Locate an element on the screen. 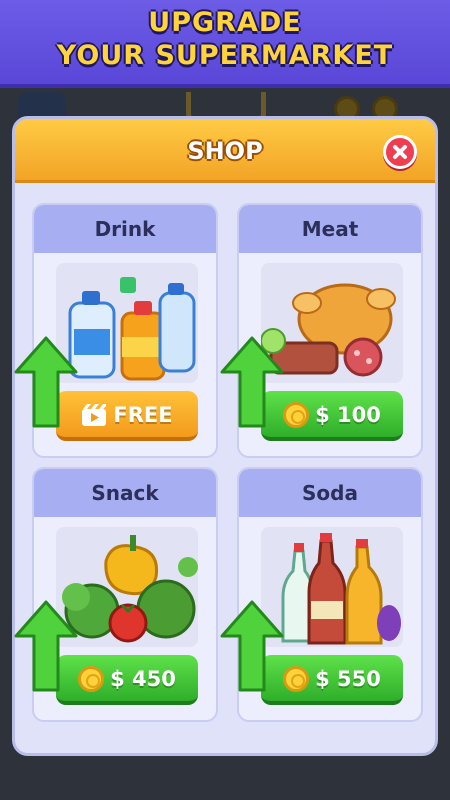 The width and height of the screenshot is (450, 800). close-icon is located at coordinates (400, 152).